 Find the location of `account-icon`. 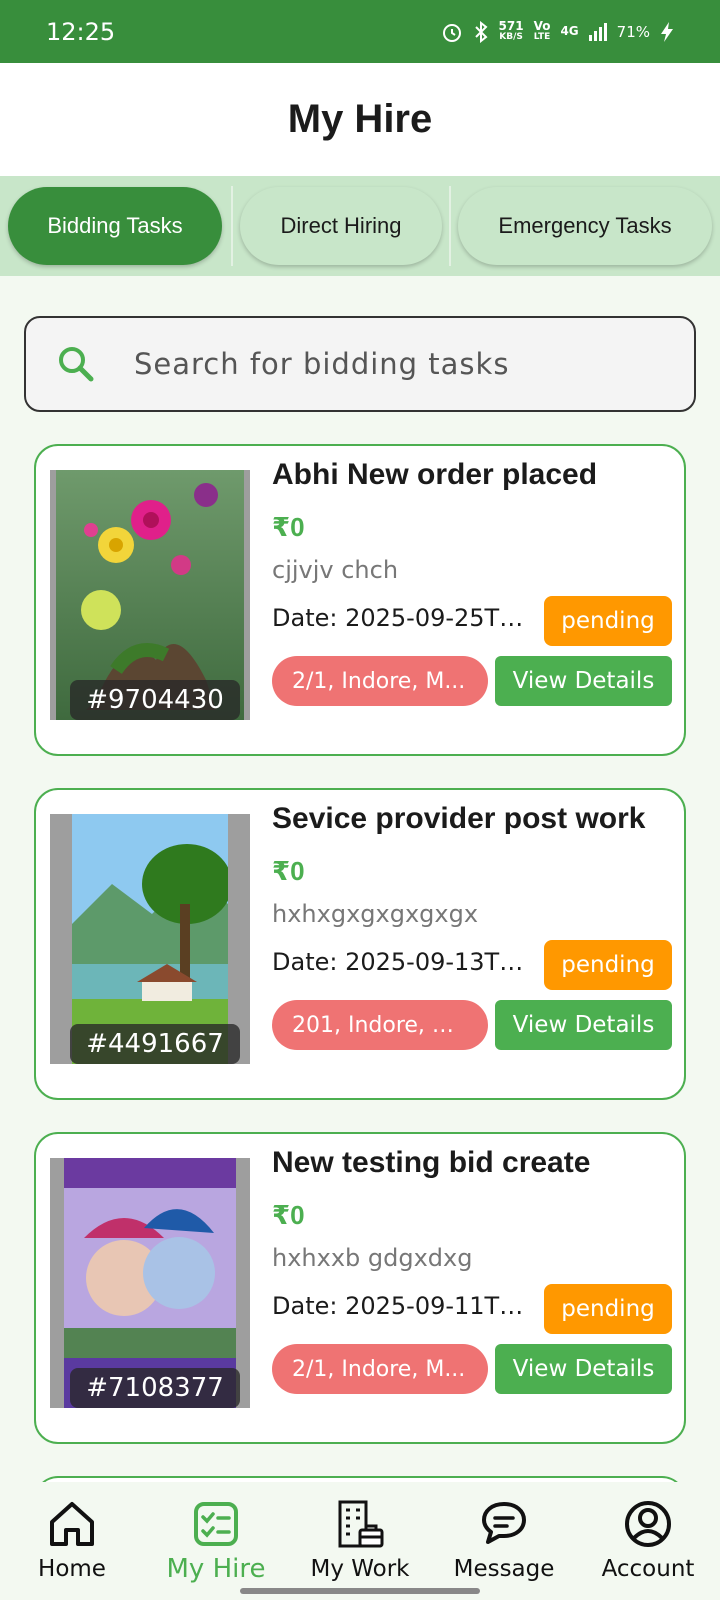

account-icon is located at coordinates (648, 1524).